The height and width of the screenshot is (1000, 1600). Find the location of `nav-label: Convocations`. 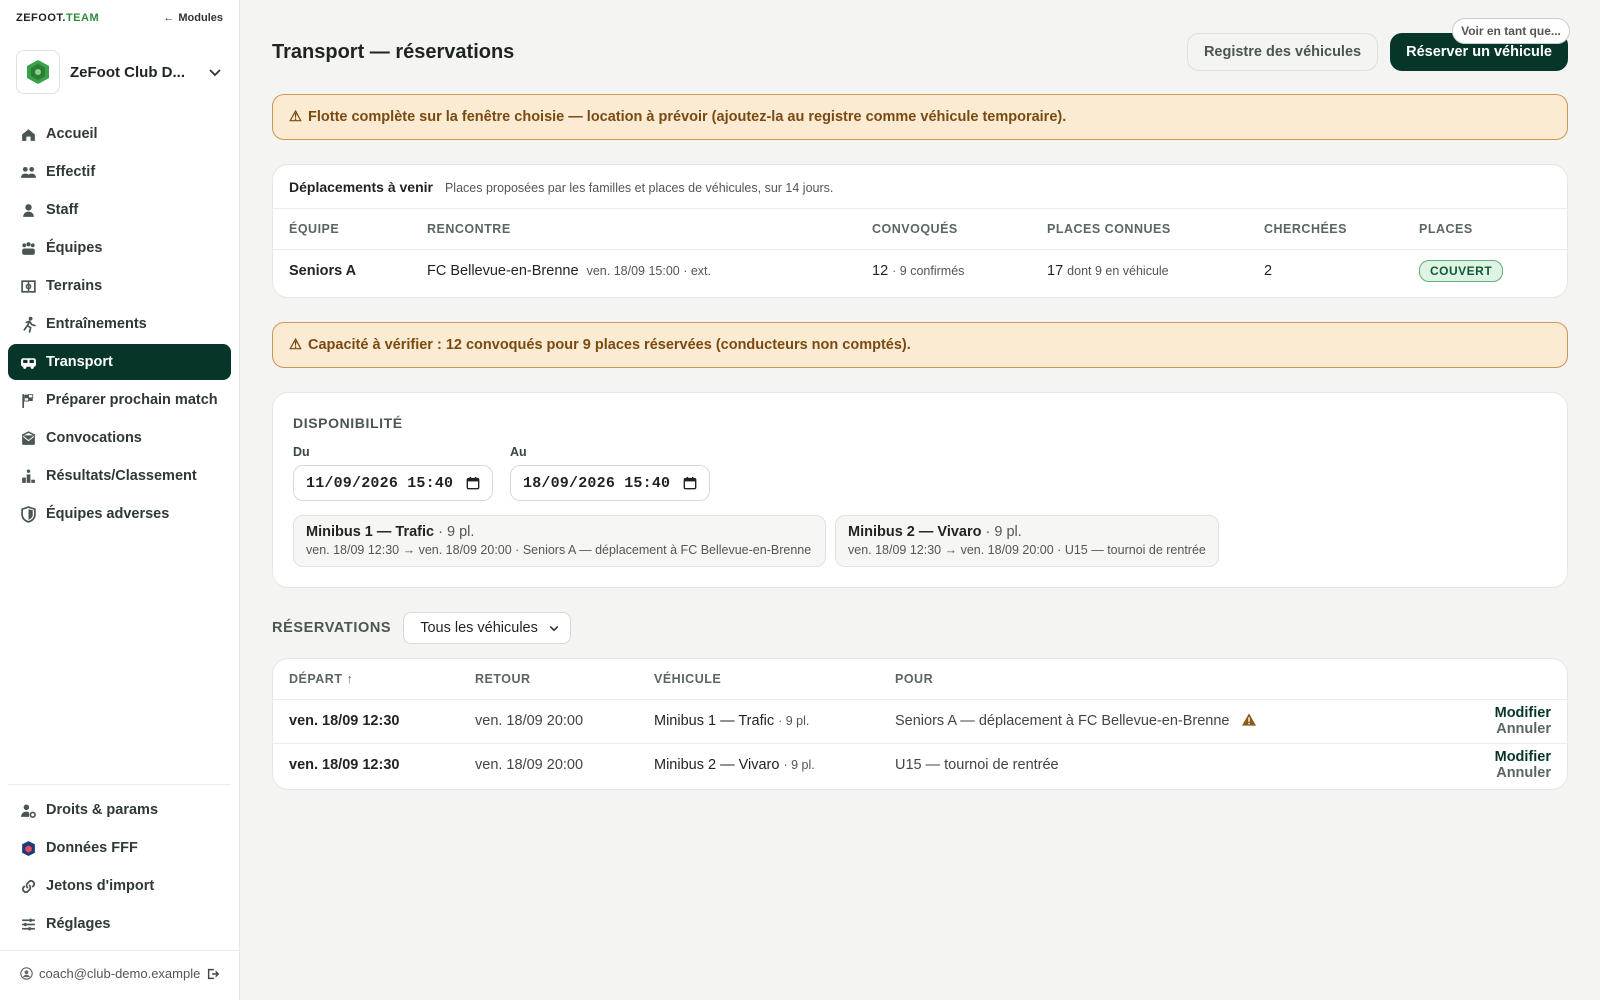

nav-label: Convocations is located at coordinates (94, 438).